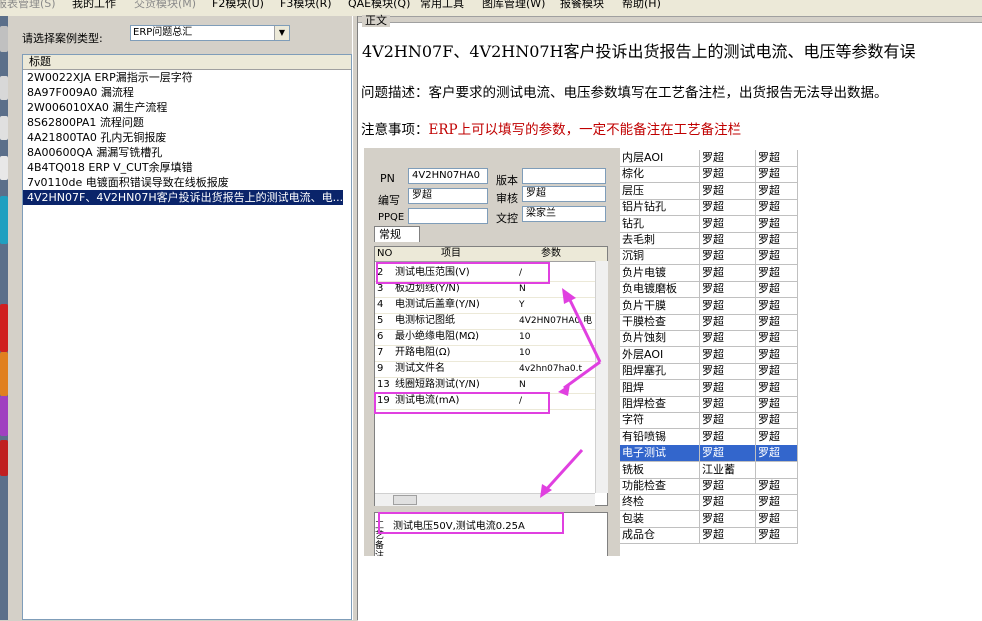 The width and height of the screenshot is (982, 621). What do you see at coordinates (210, 33) in the screenshot?
I see `case-type-select: ERP问题总汇 ▼` at bounding box center [210, 33].